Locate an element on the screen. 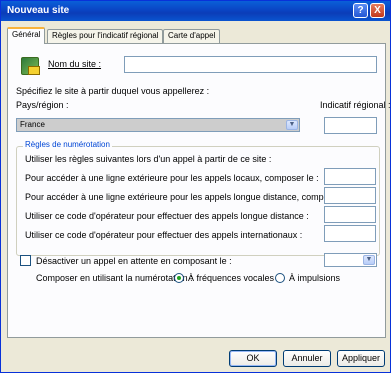 The height and width of the screenshot is (373, 391). dialing-rules-title: Règles de numérotation is located at coordinates (67, 144).